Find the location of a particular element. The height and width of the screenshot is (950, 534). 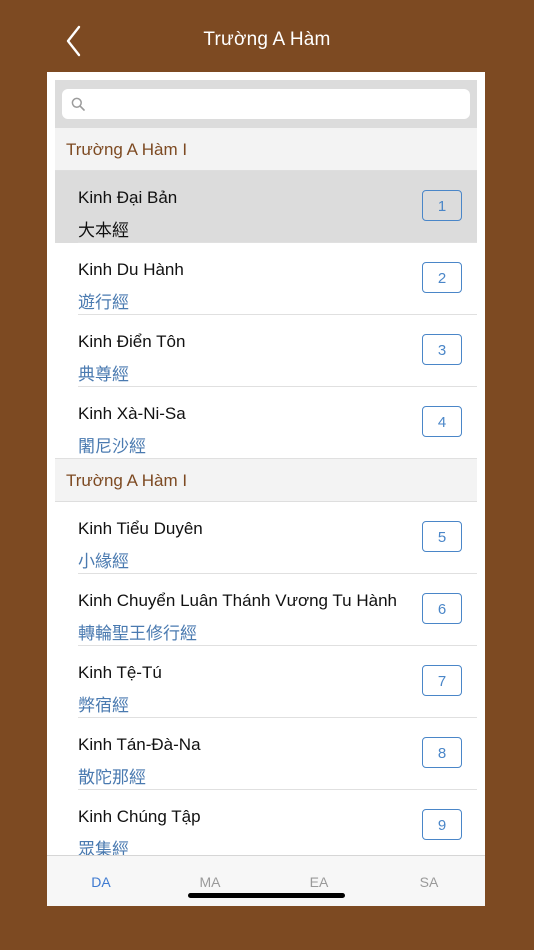

sutra-number-button: 7 is located at coordinates (442, 680).